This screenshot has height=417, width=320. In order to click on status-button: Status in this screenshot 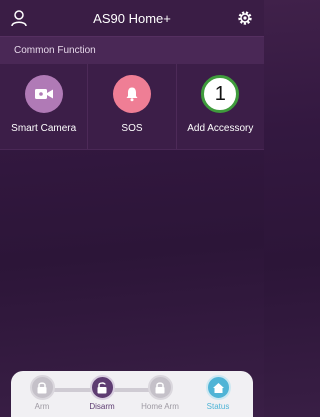, I will do `click(218, 393)`.